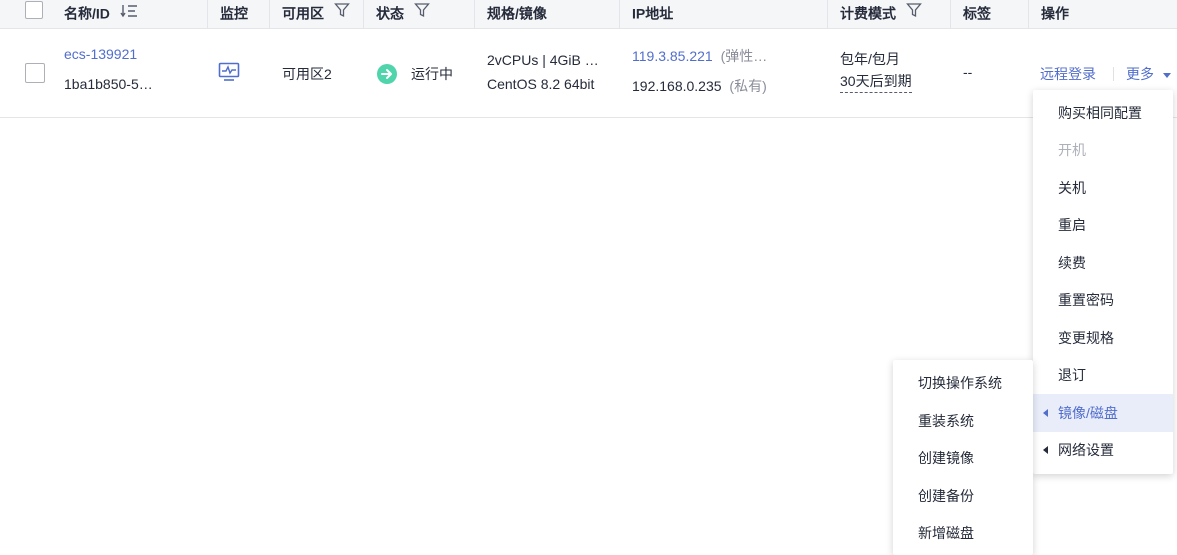  What do you see at coordinates (870, 59) in the screenshot?
I see `billing-mode: 包年/包月` at bounding box center [870, 59].